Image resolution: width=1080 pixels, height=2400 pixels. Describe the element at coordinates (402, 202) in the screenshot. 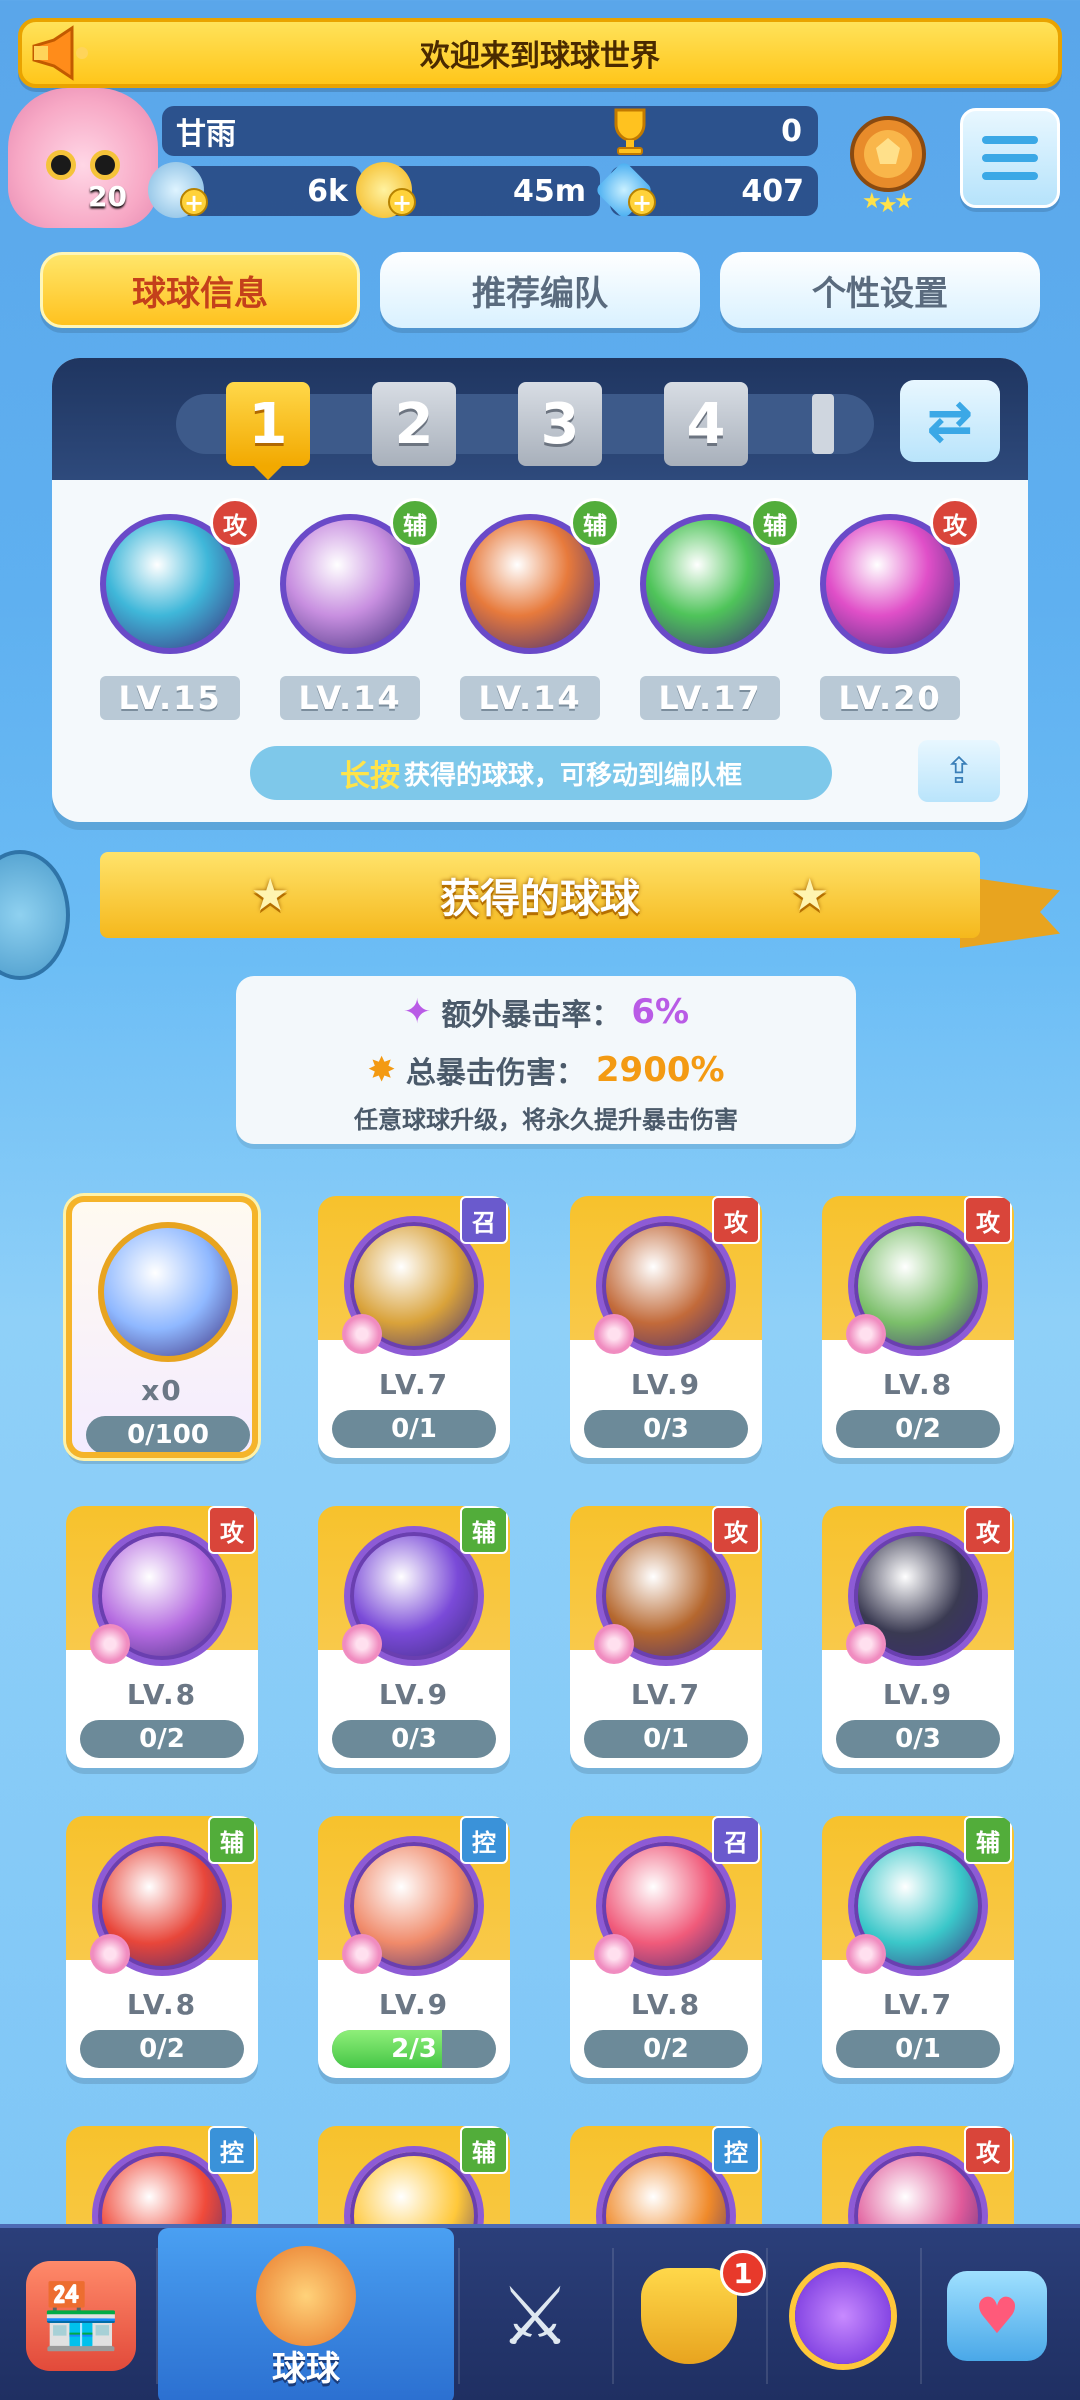

I see `add-coin-button: +` at that location.